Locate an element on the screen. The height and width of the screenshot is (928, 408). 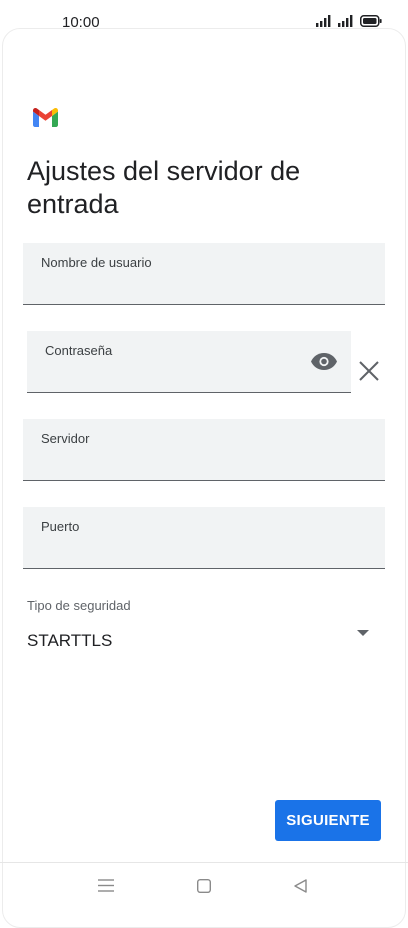
password-label: Contraseña is located at coordinates (79, 350).